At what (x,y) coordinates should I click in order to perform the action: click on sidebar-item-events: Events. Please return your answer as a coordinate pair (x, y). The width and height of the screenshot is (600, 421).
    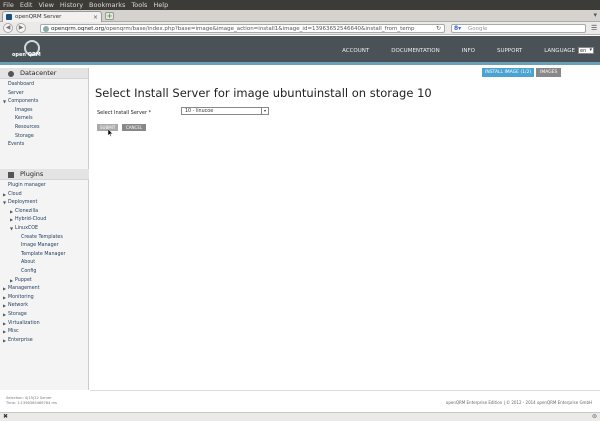
    Looking at the image, I should click on (44, 145).